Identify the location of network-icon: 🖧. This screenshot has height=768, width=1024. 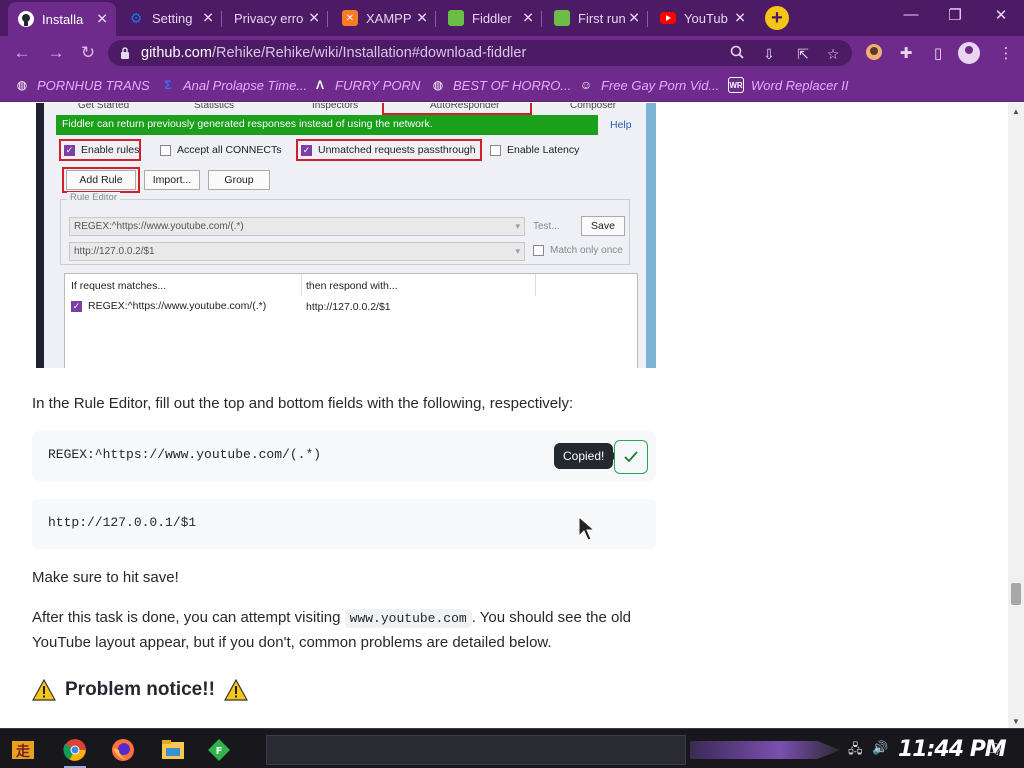
(855, 751).